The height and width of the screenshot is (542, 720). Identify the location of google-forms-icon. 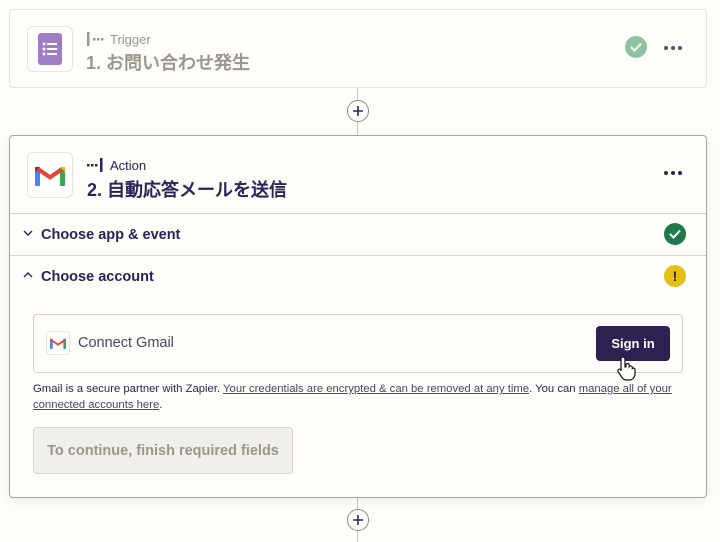
(50, 49).